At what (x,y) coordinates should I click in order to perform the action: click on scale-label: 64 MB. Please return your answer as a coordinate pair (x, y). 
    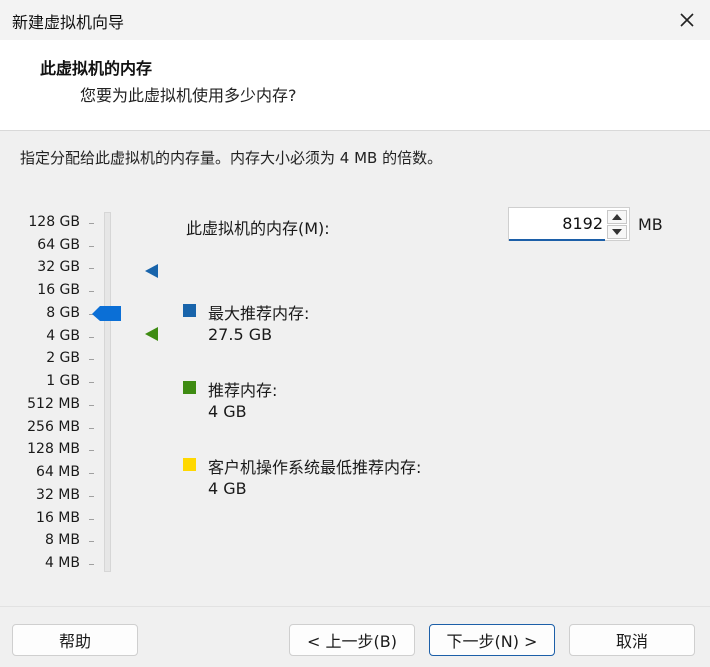
    Looking at the image, I should click on (58, 472).